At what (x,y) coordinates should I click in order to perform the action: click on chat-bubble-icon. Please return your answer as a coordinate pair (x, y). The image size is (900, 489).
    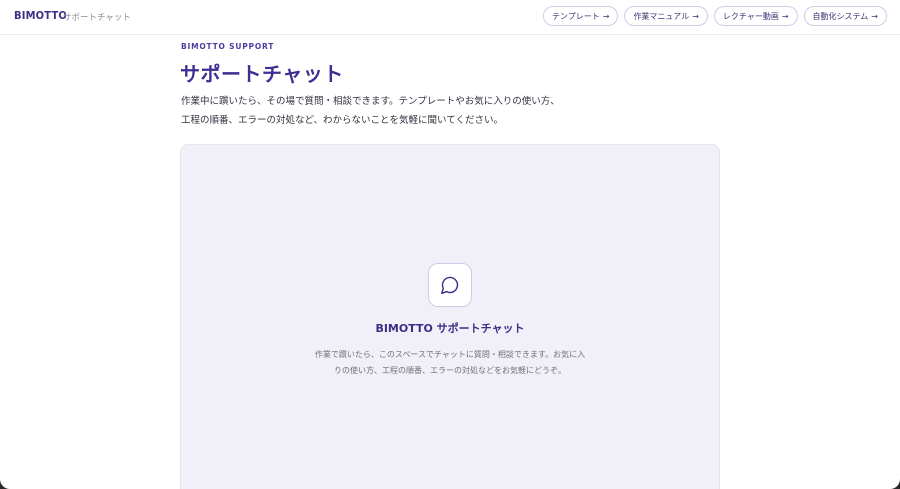
    Looking at the image, I should click on (450, 285).